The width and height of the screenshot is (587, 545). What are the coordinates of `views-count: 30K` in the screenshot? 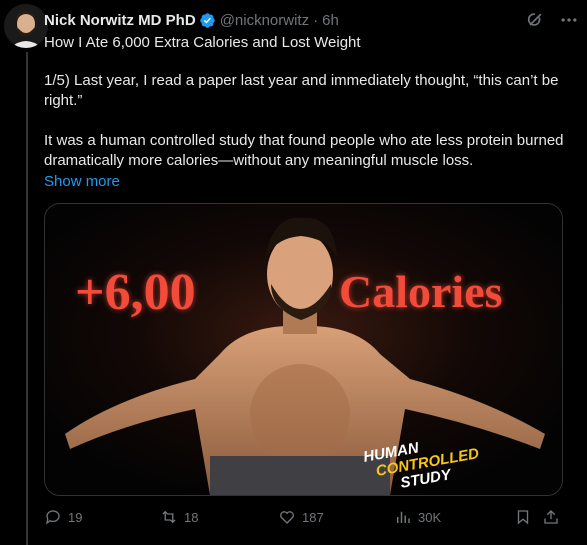 It's located at (430, 517).